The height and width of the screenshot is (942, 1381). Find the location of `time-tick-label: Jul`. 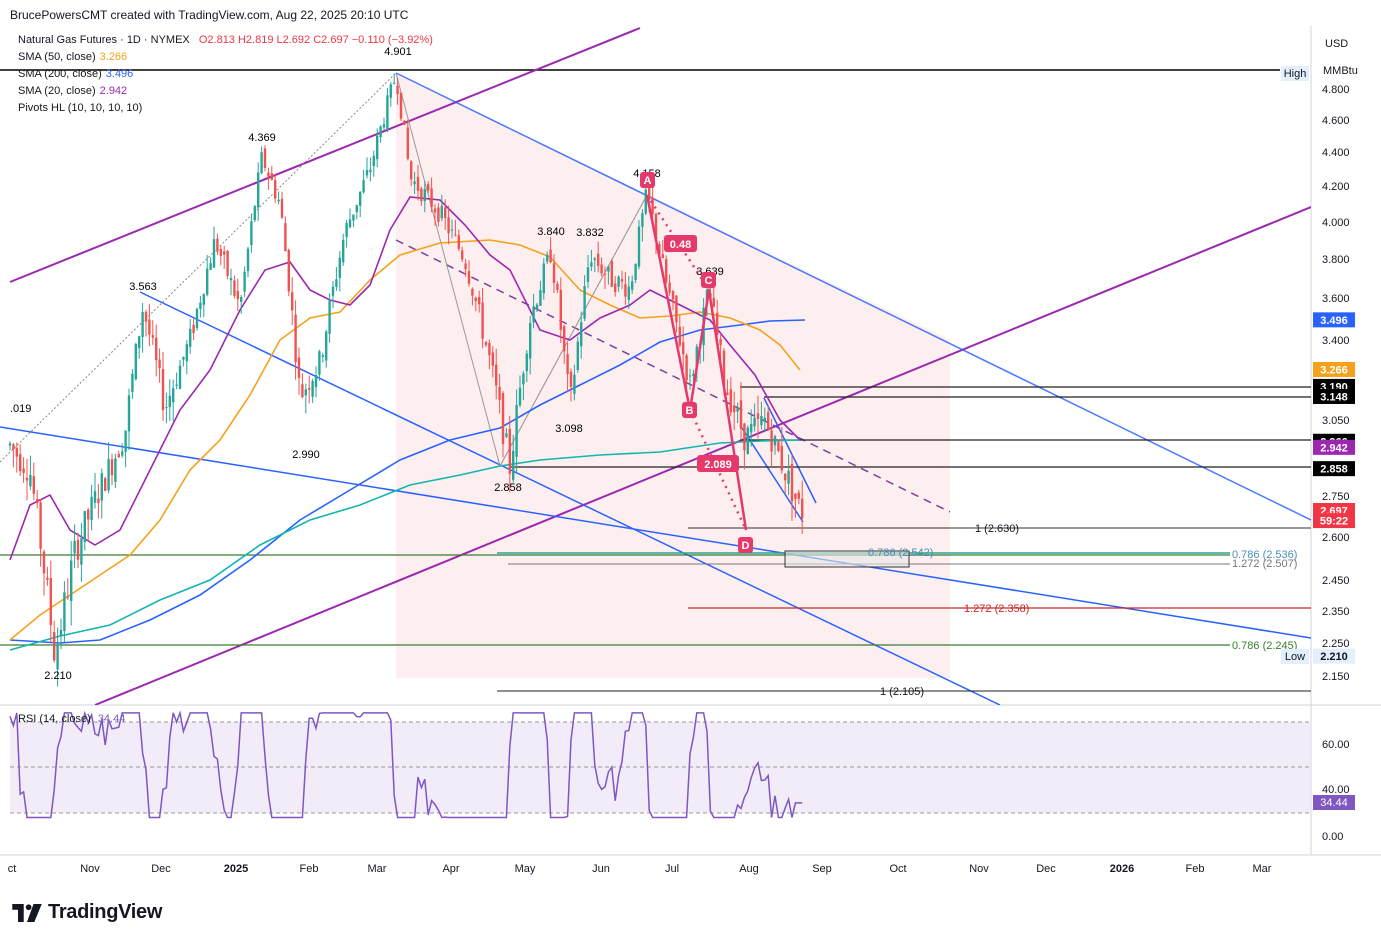

time-tick-label: Jul is located at coordinates (672, 869).